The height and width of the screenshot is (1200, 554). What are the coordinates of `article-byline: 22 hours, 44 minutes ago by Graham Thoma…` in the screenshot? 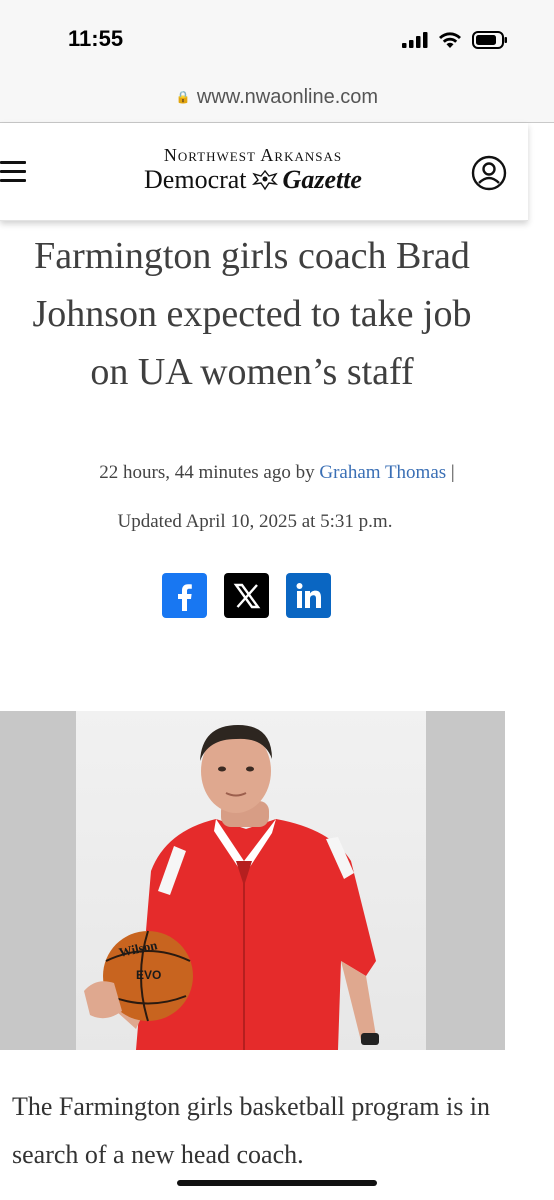 It's located at (277, 473).